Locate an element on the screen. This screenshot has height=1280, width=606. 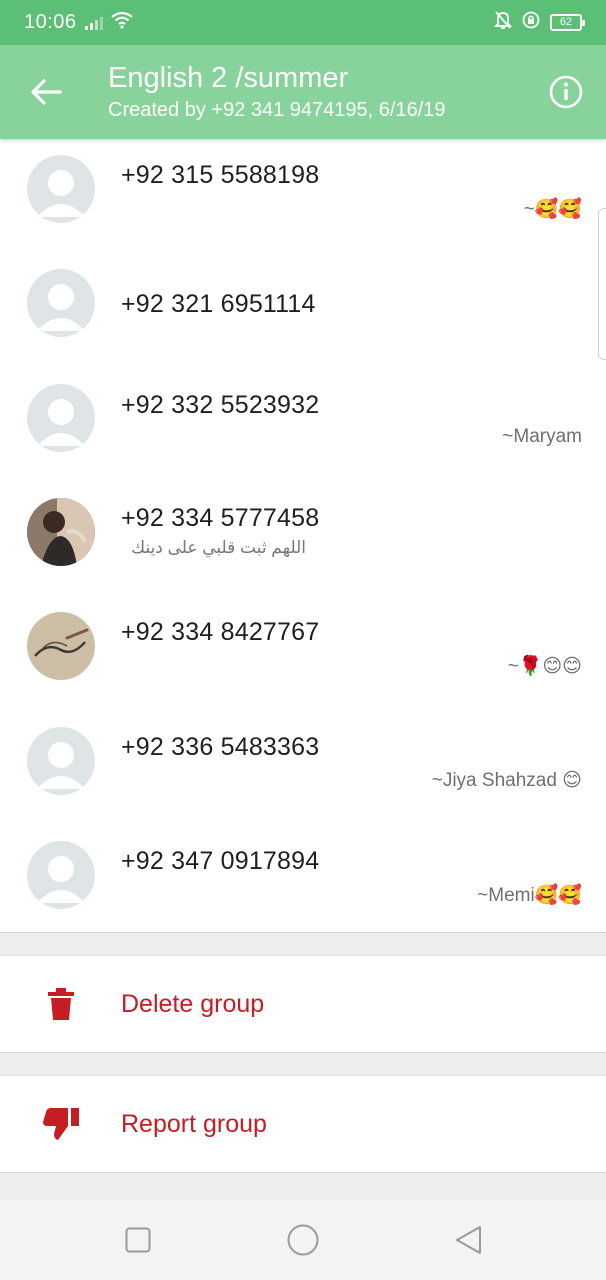
thumbs-down-icon is located at coordinates (60, 1124).